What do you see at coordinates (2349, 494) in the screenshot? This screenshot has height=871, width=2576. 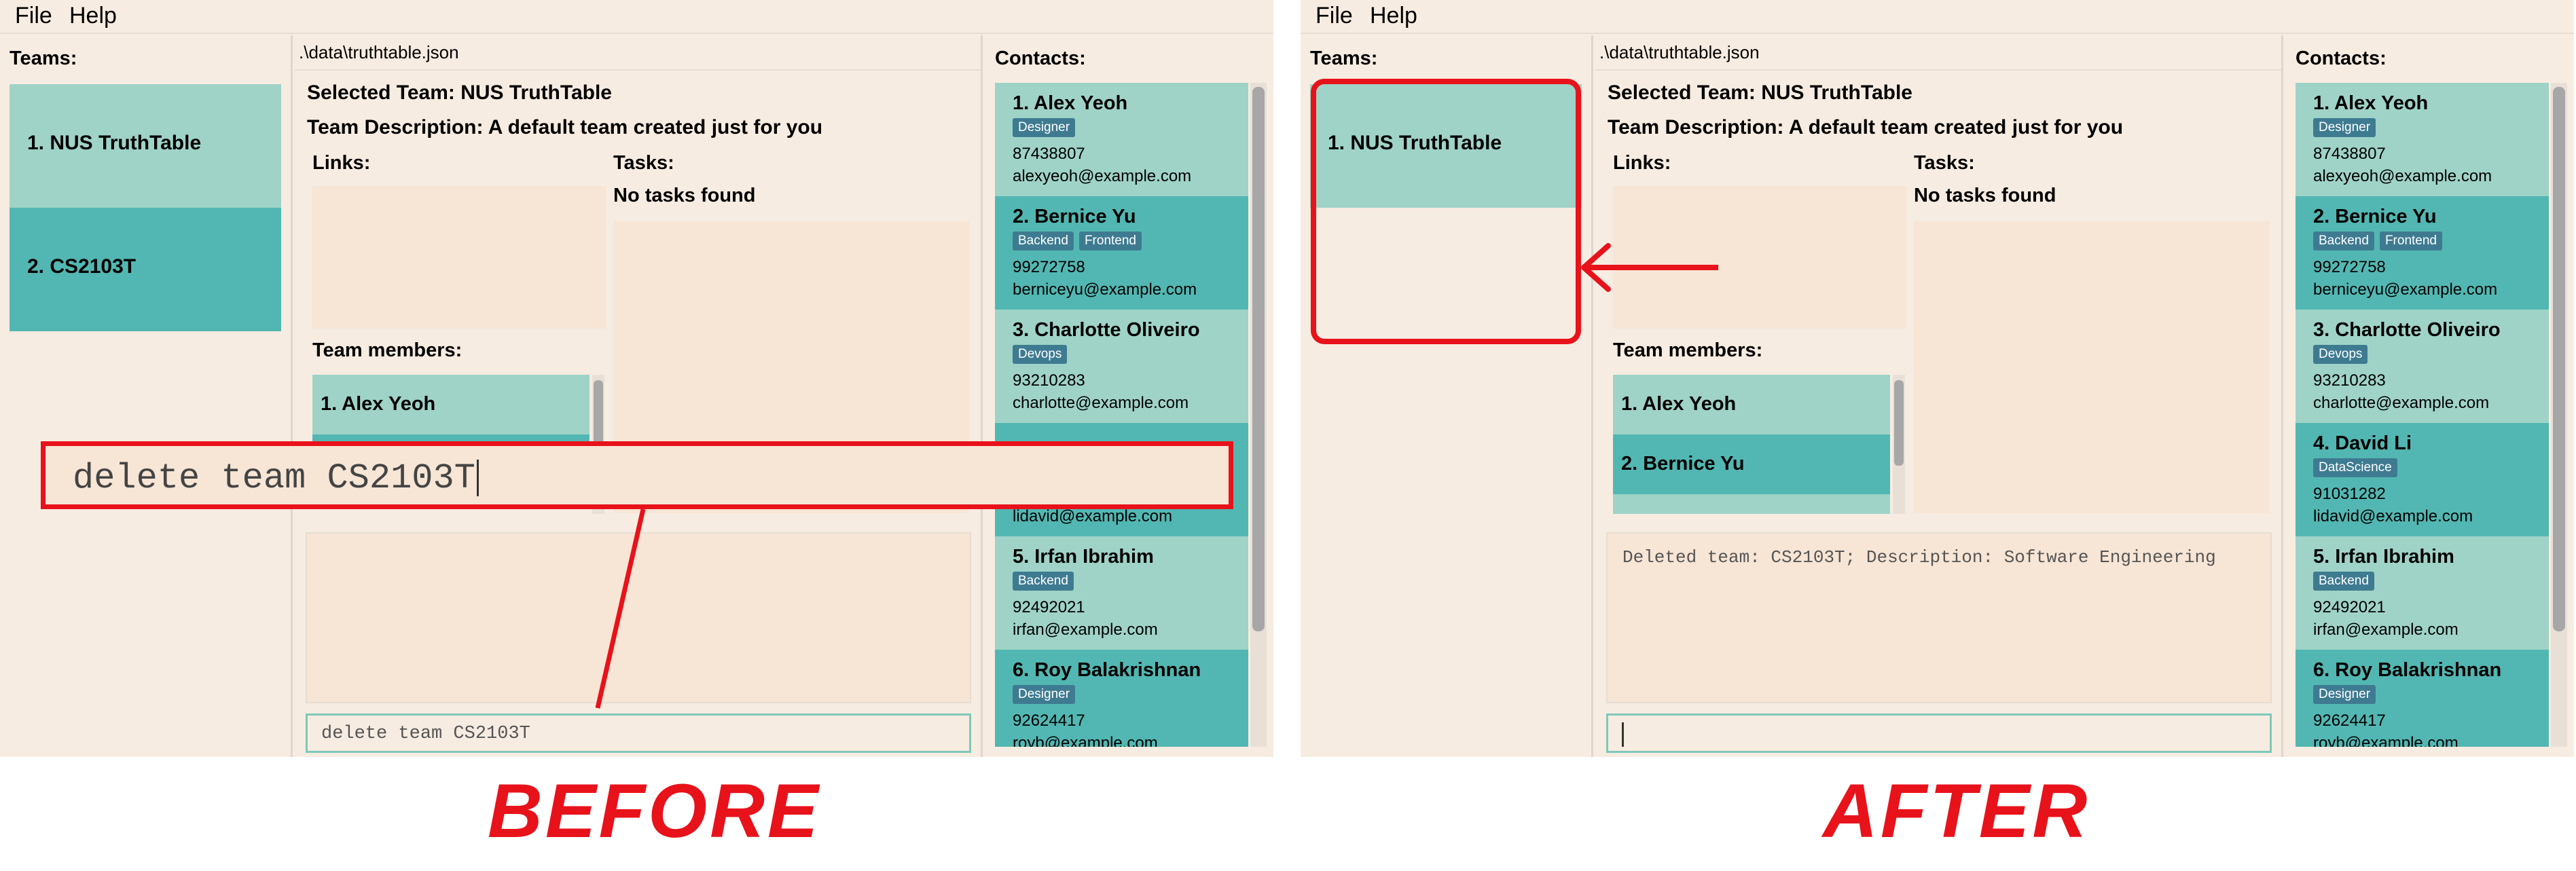 I see `contact-phone: 91031282` at bounding box center [2349, 494].